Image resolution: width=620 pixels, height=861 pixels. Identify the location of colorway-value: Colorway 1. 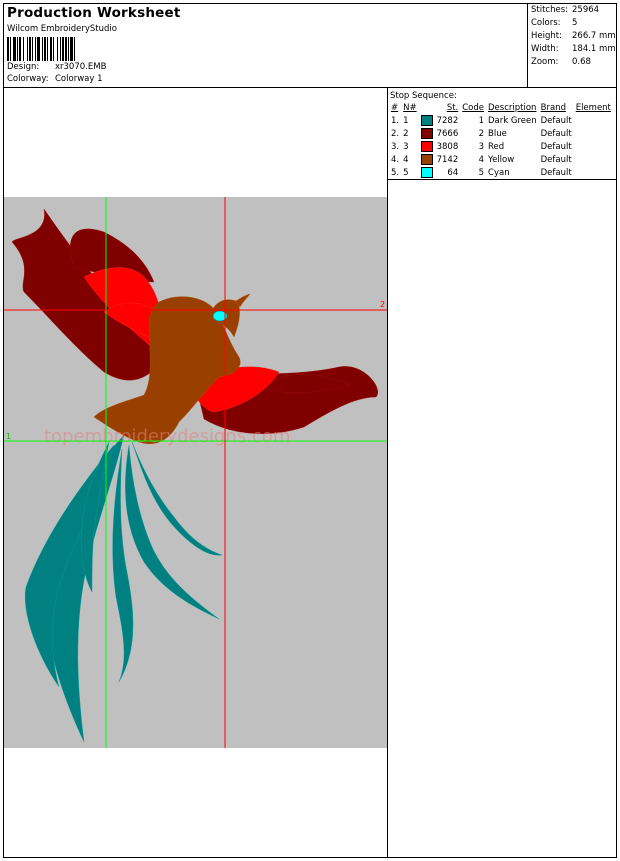
(79, 79).